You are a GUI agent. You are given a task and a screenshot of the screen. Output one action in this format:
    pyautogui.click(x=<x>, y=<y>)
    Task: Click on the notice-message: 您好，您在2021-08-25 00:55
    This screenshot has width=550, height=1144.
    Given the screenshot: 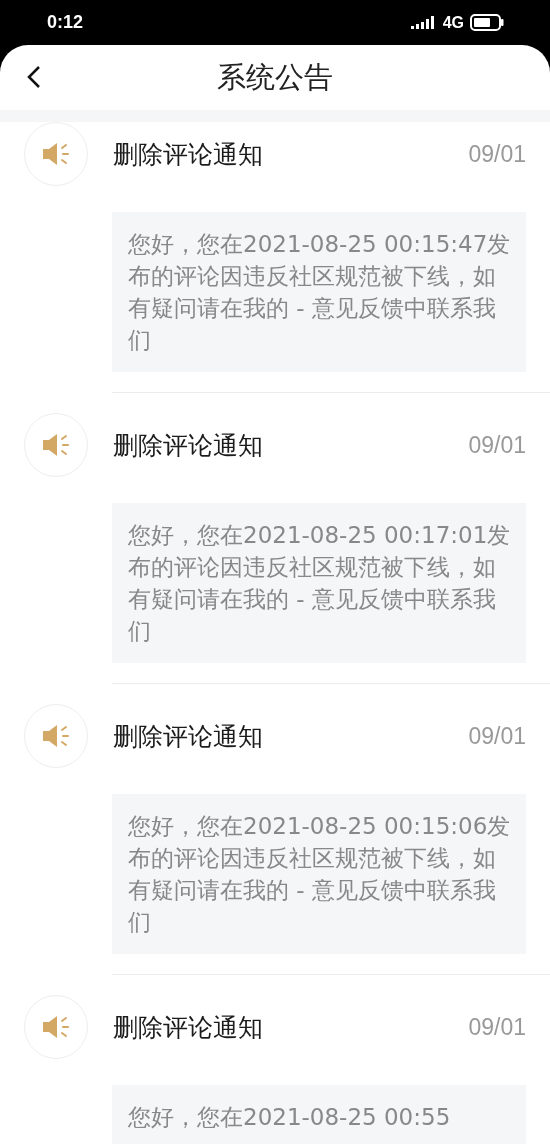 What is the action you would take?
    pyautogui.click(x=290, y=1117)
    